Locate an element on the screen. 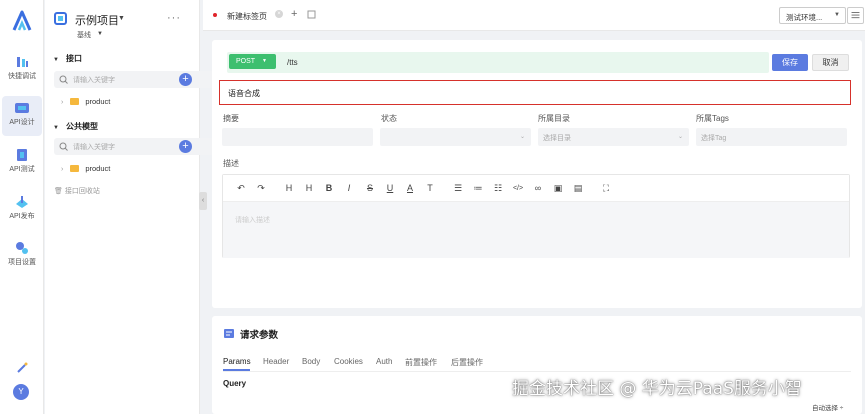  tab-body: Body is located at coordinates (311, 361).